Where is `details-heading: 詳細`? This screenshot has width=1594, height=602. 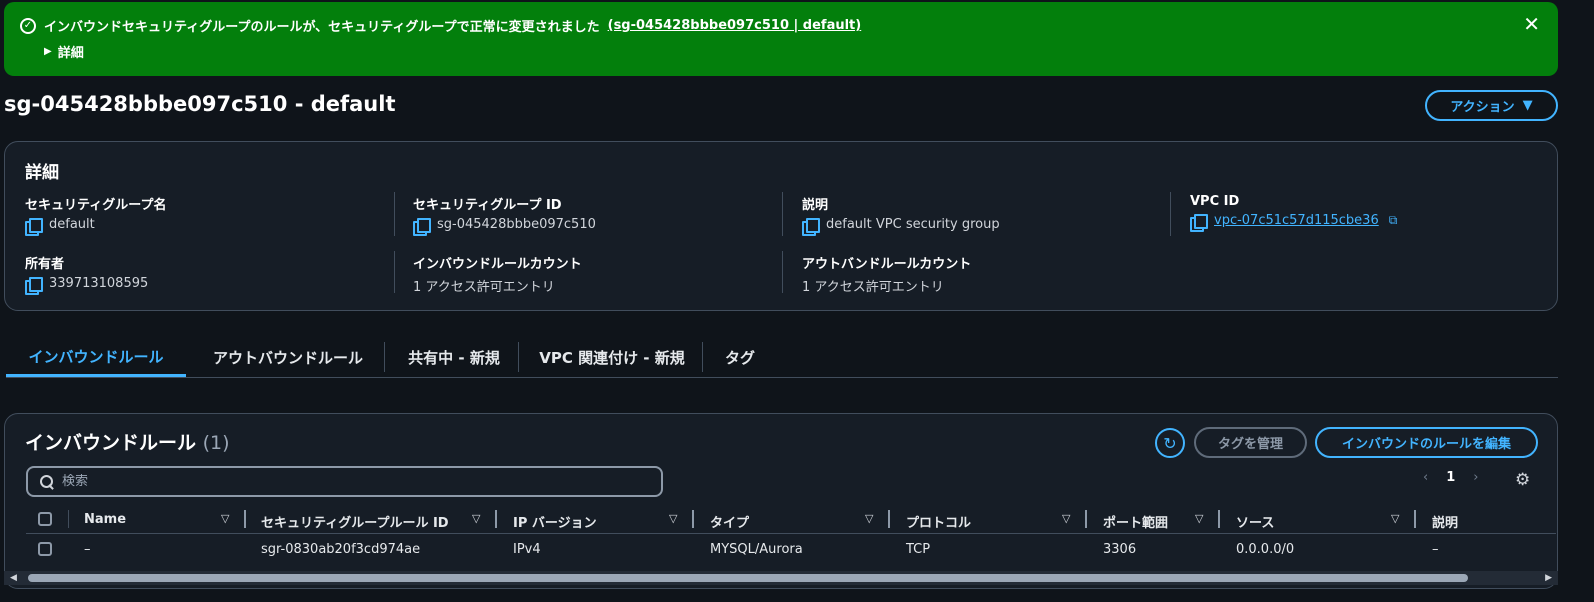 details-heading: 詳細 is located at coordinates (42, 173).